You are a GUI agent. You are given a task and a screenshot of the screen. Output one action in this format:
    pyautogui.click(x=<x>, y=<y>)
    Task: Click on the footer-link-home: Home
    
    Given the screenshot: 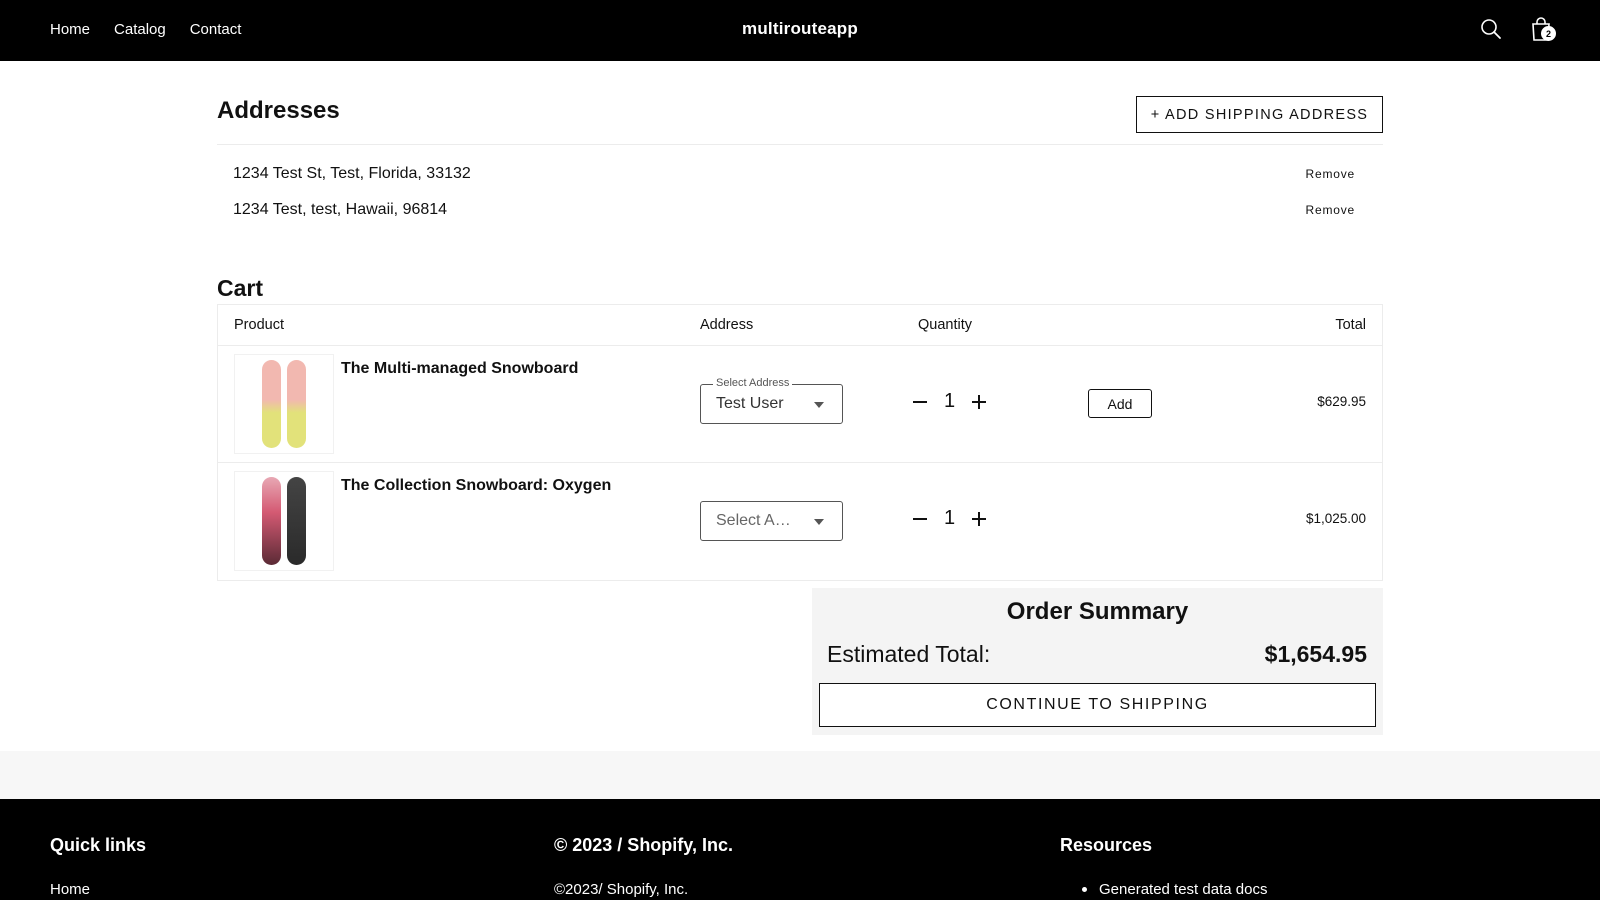 What is the action you would take?
    pyautogui.click(x=70, y=889)
    